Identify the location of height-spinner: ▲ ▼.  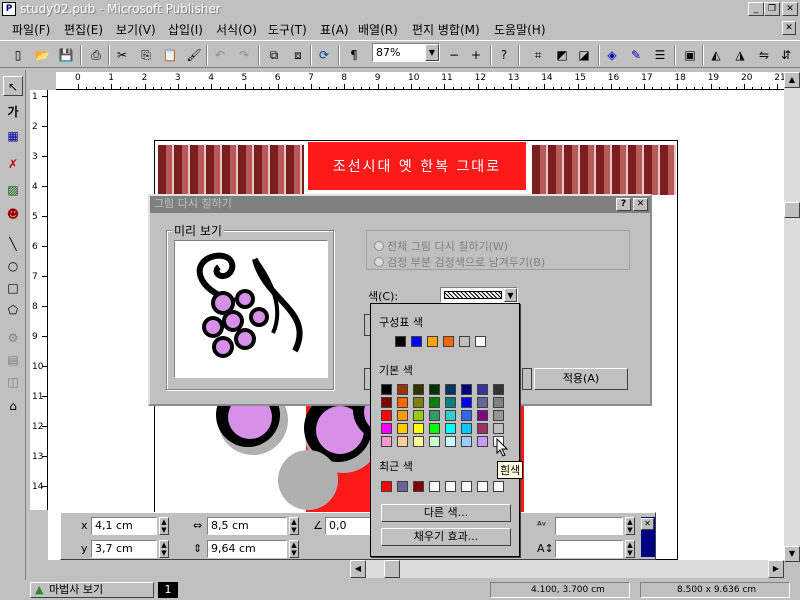
(294, 549).